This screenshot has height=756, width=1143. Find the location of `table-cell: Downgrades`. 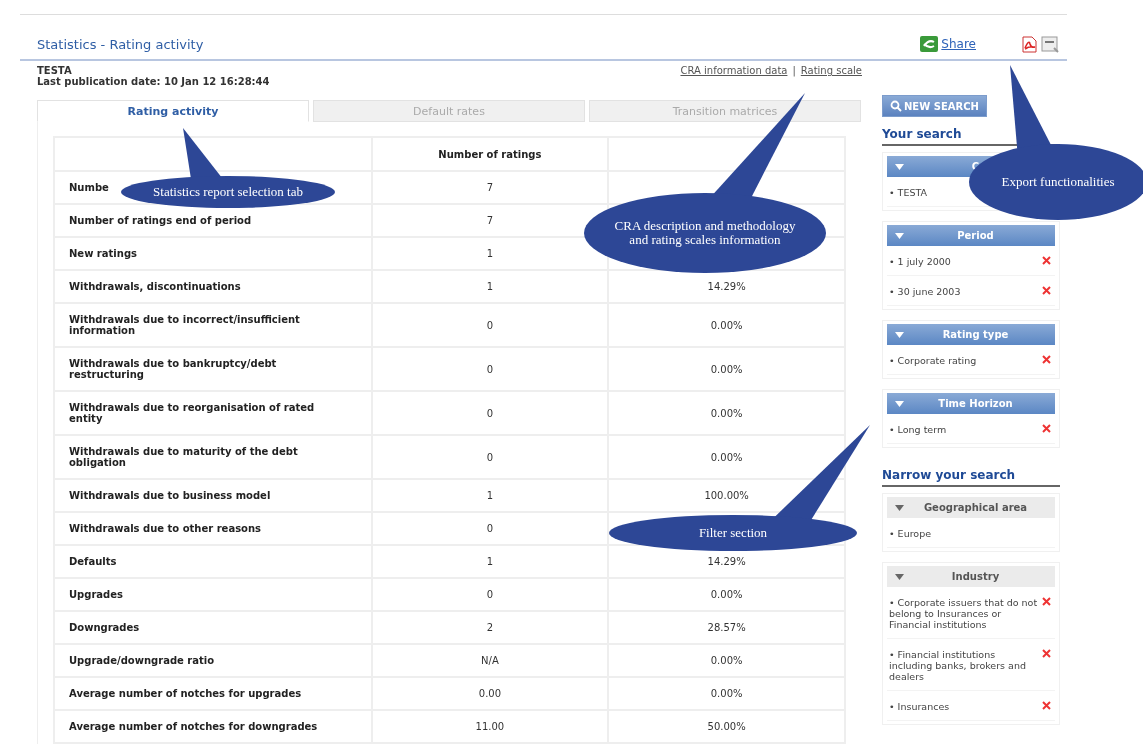

table-cell: Downgrades is located at coordinates (213, 627).